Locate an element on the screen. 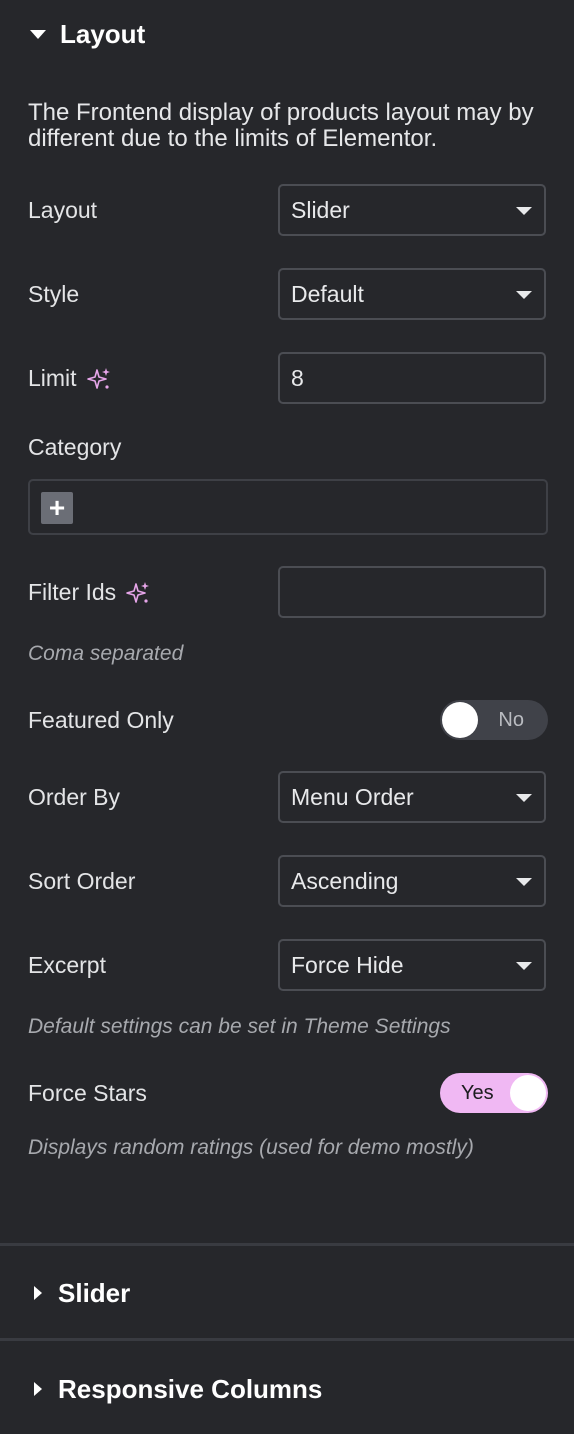 This screenshot has width=574, height=1434. section-slider-header: Slider is located at coordinates (287, 1293).